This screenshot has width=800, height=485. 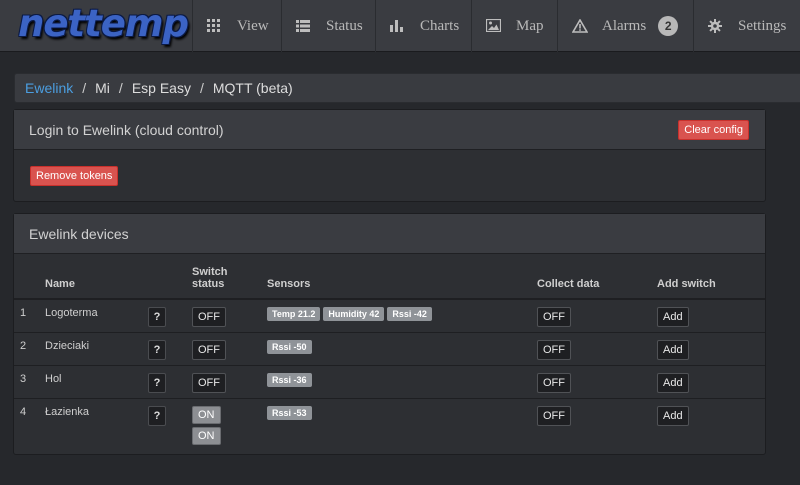 What do you see at coordinates (102, 88) in the screenshot?
I see `breadcrumb-mi: Mi` at bounding box center [102, 88].